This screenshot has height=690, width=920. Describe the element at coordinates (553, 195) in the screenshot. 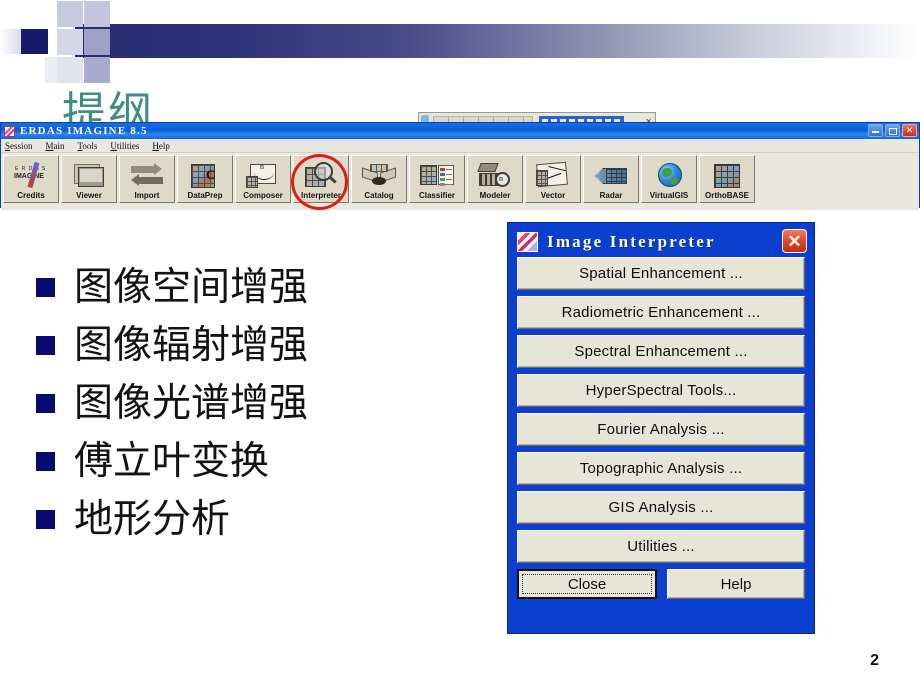

I see `toolbar-button-label: Vector` at that location.